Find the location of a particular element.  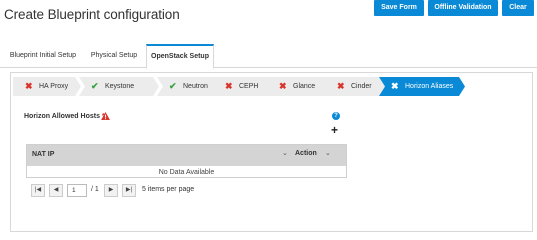

tab-physical-setup: Physical Setup is located at coordinates (114, 56).